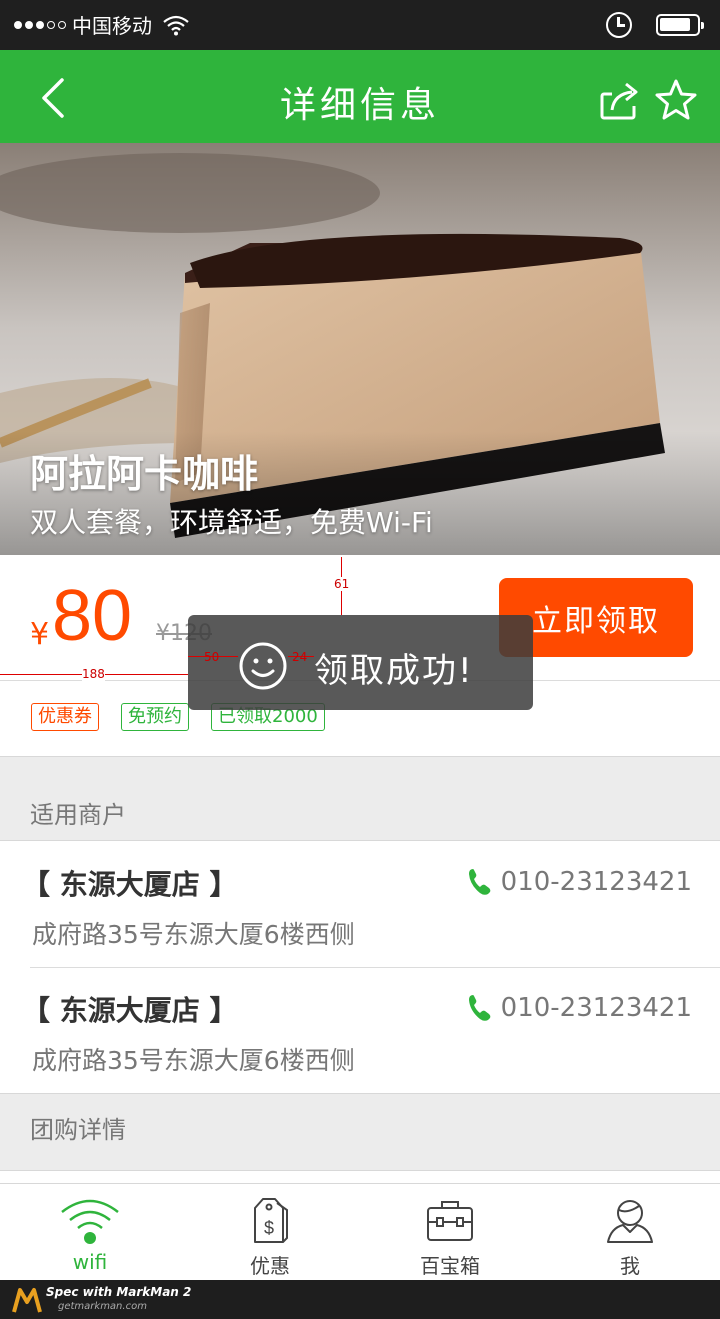 This screenshot has height=1319, width=720. I want to click on tag-coupon: 优惠券, so click(65, 717).